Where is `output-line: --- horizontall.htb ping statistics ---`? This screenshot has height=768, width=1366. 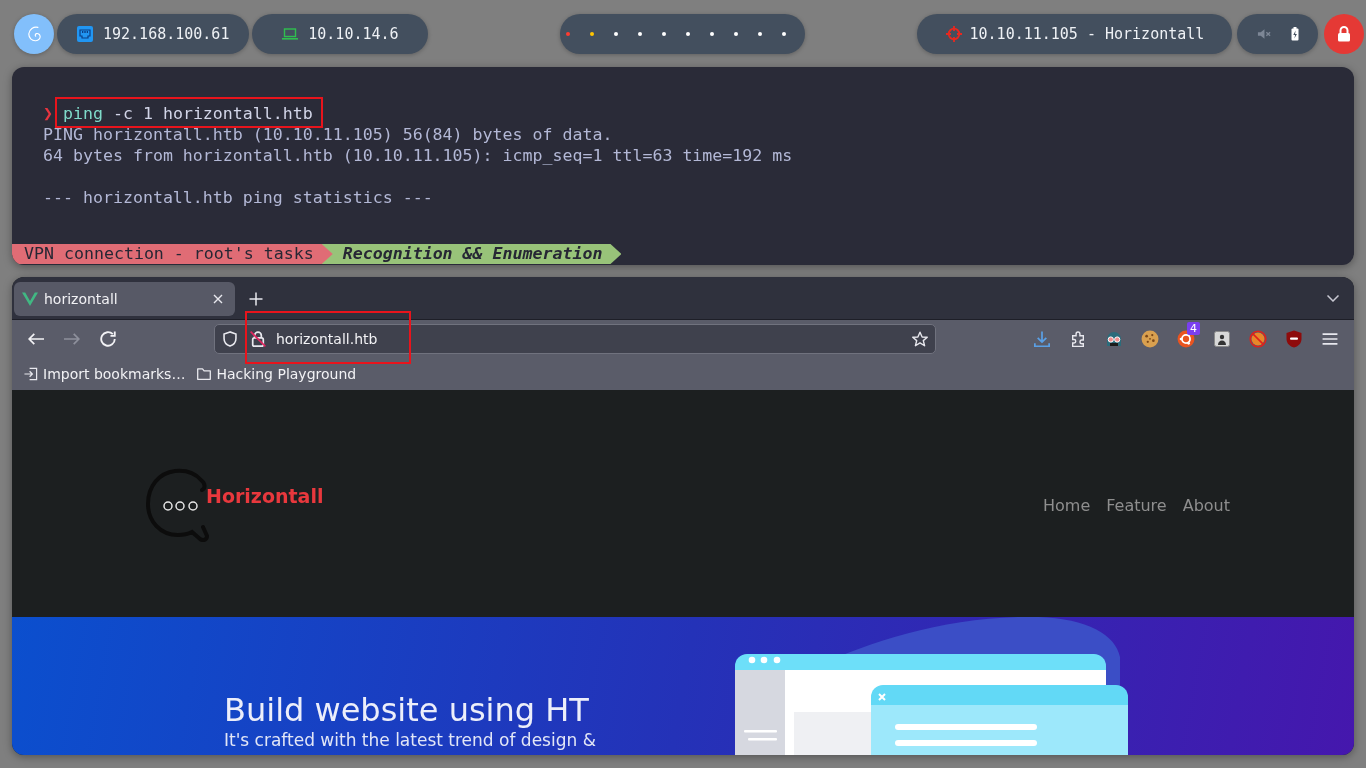 output-line: --- horizontall.htb ping statistics --- is located at coordinates (238, 197).